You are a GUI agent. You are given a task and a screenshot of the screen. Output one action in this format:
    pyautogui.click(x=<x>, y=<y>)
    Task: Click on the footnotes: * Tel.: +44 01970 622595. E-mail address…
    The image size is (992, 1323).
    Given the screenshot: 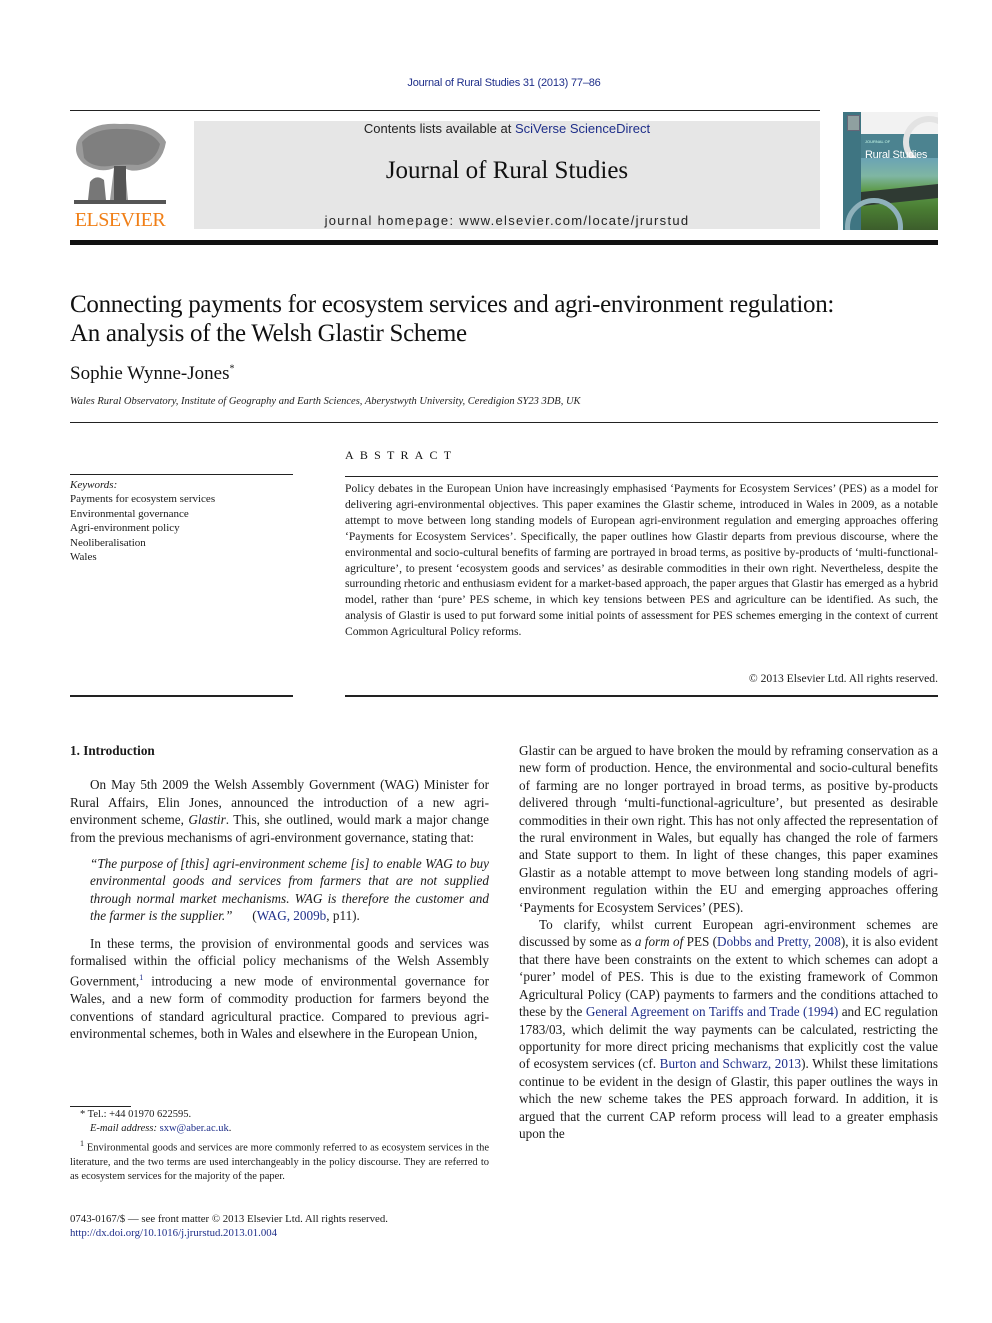 What is the action you would take?
    pyautogui.click(x=279, y=1146)
    